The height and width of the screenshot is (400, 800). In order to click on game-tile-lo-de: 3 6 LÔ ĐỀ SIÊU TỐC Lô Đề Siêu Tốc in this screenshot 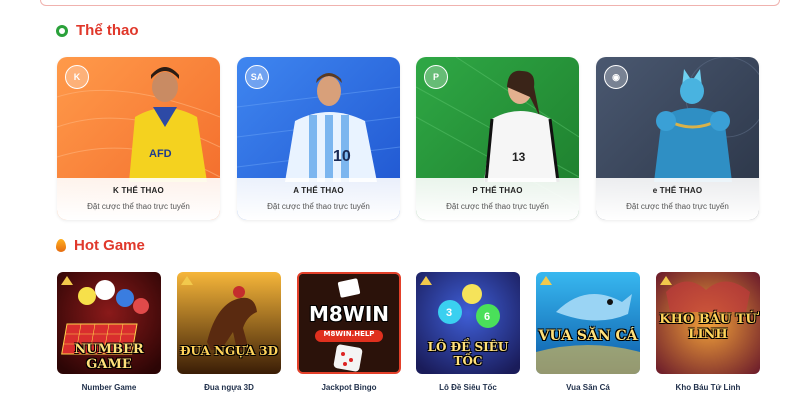, I will do `click(468, 332)`.